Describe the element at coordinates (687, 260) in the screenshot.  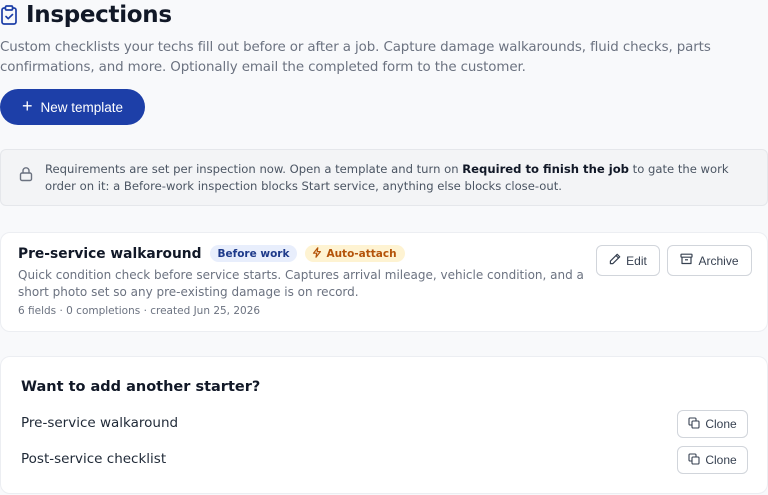
I see `archive-icon` at that location.